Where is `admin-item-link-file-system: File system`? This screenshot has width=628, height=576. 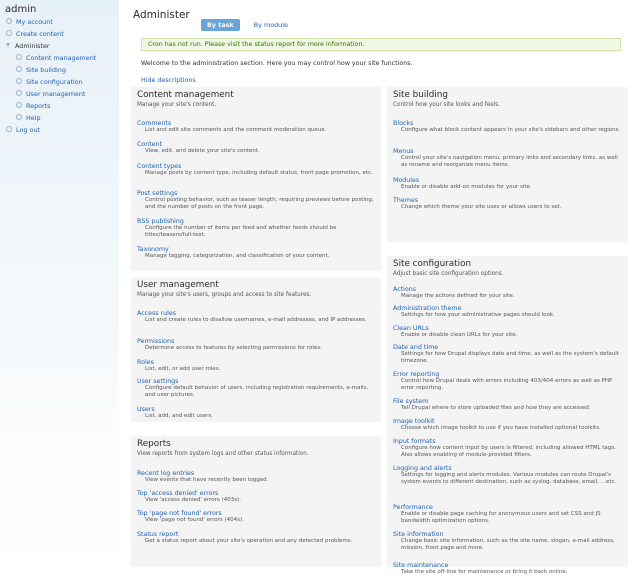
admin-item-link-file-system: File system is located at coordinates (507, 401).